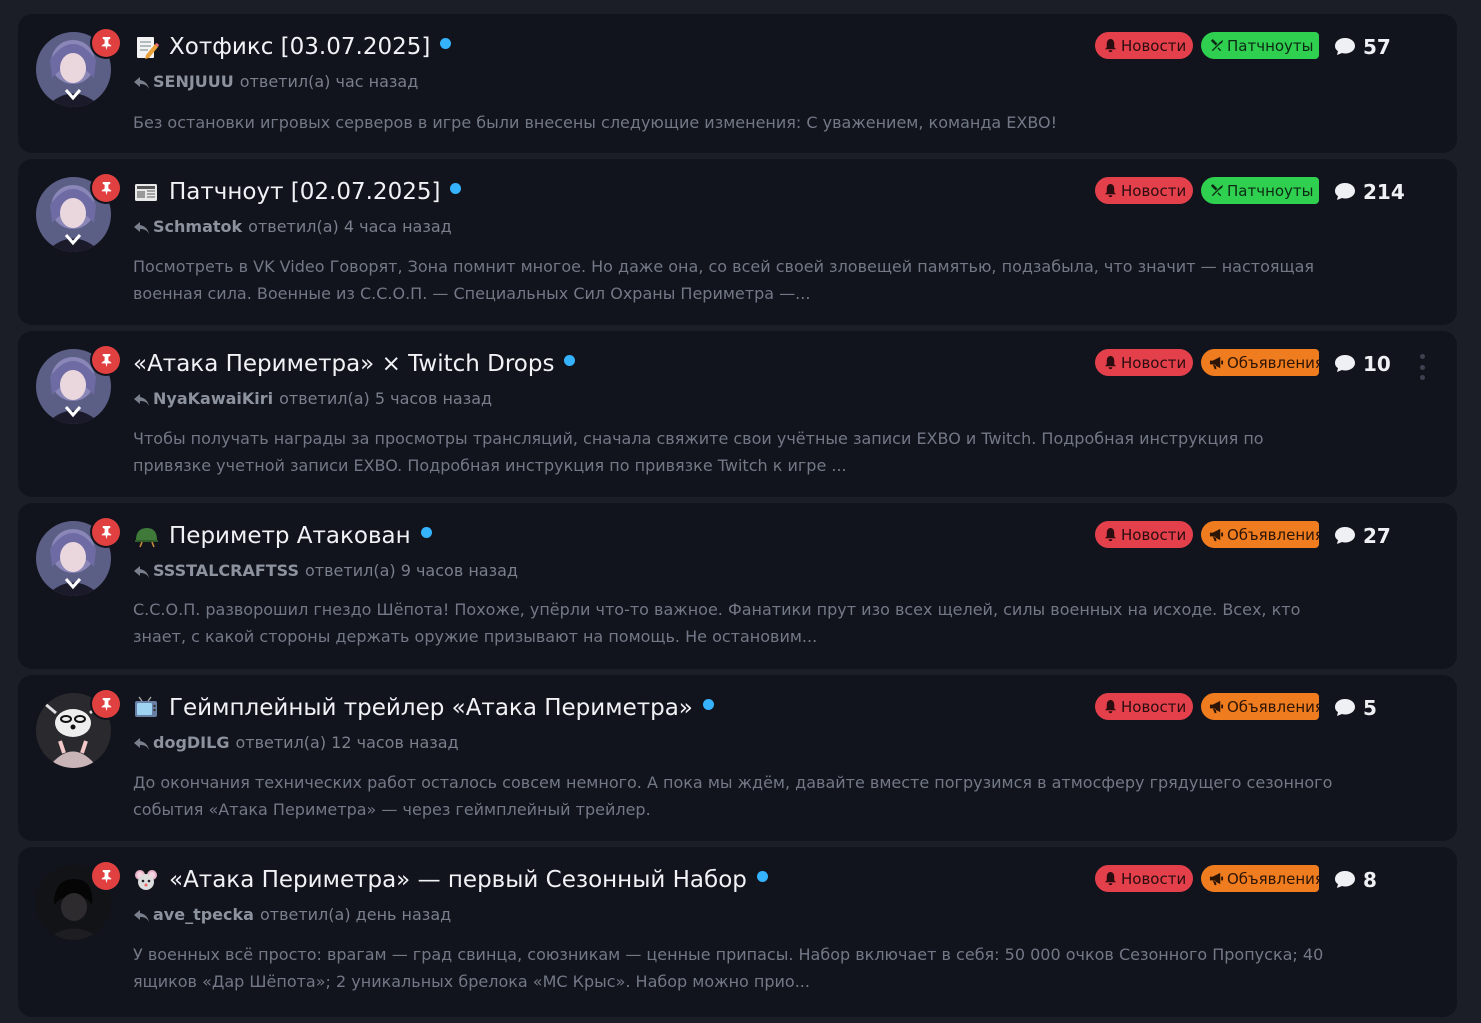 The height and width of the screenshot is (1023, 1481). What do you see at coordinates (355, 914) in the screenshot?
I see `reply-time: ответил(а) день назад` at bounding box center [355, 914].